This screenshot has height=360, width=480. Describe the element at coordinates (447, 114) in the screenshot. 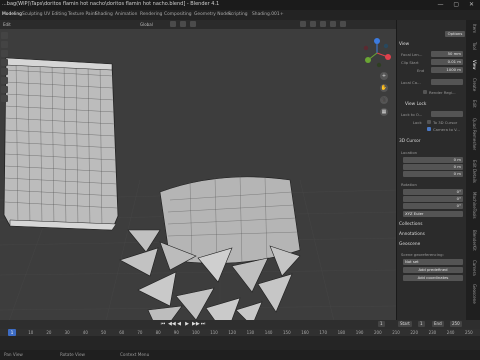

I see `lock-object-field` at that location.